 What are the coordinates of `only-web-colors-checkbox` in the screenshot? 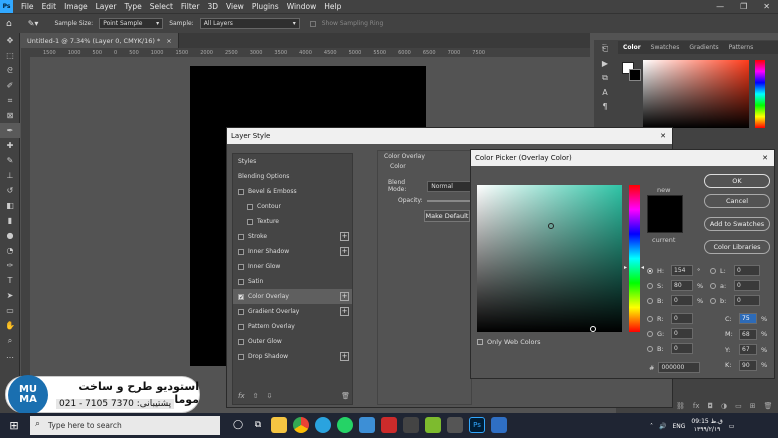 It's located at (480, 342).